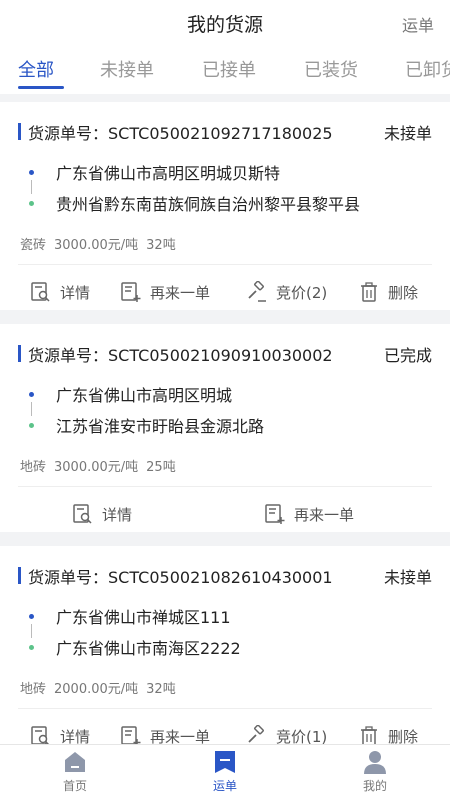 This screenshot has height=800, width=450. I want to click on nav-waybill: 运单, so click(225, 771).